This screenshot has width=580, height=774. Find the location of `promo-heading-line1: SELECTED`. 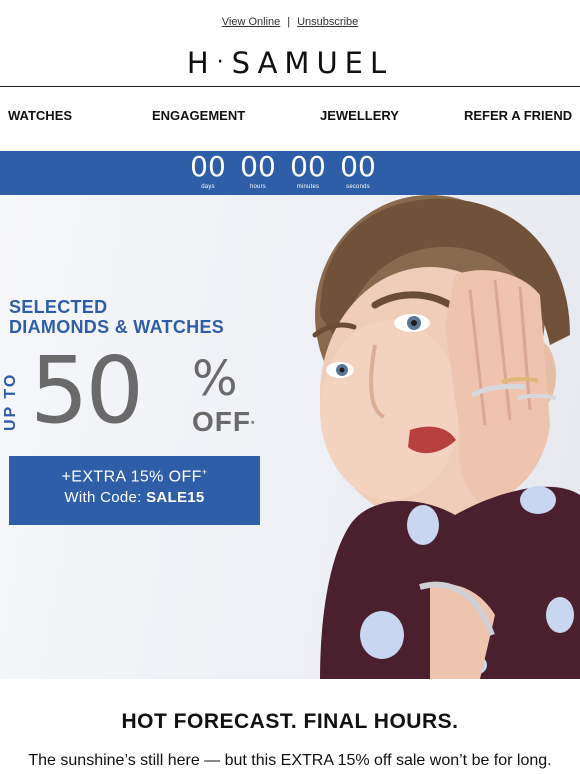

promo-heading-line1: SELECTED is located at coordinates (58, 307).